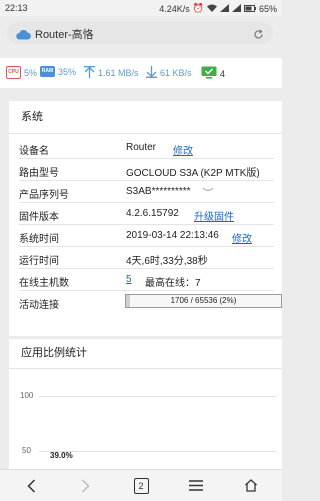 The image size is (320, 501). What do you see at coordinates (61, 455) in the screenshot?
I see `usage-data-label: 39.0%` at bounding box center [61, 455].